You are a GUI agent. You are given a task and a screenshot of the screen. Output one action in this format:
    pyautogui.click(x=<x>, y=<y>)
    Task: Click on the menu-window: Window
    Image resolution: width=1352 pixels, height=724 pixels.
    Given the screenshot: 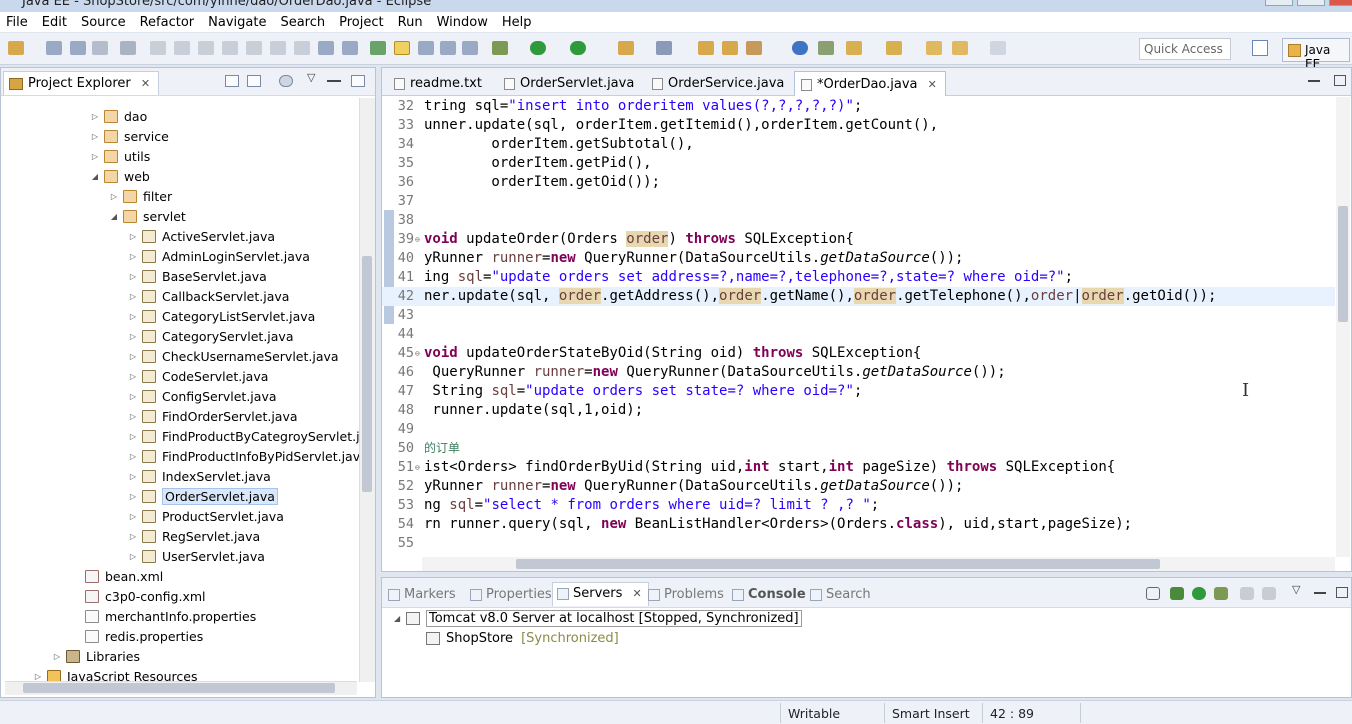 What is the action you would take?
    pyautogui.click(x=462, y=22)
    